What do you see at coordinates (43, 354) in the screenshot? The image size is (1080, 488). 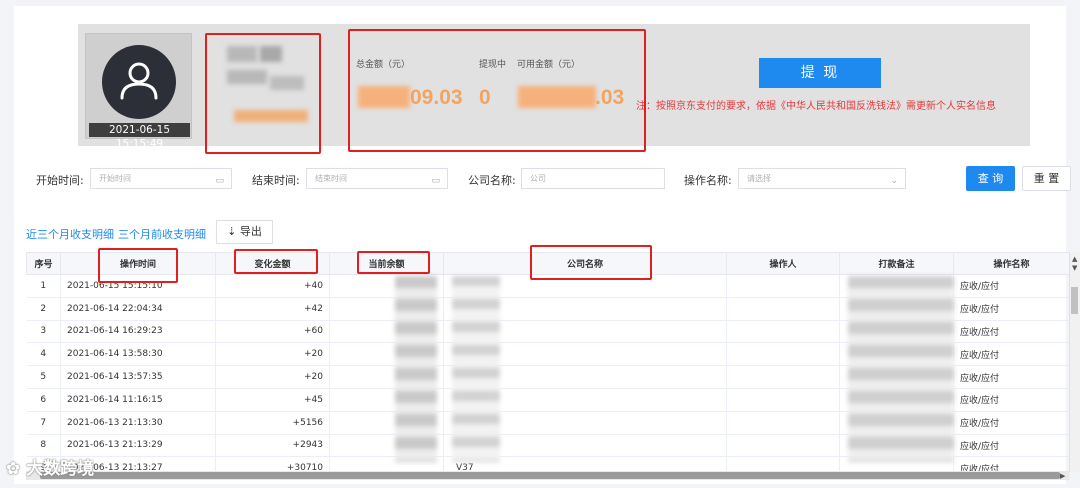 I see `cell-seq: 4` at bounding box center [43, 354].